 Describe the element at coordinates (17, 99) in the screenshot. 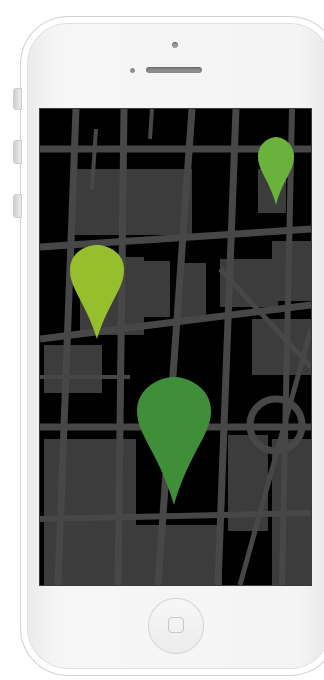

I see `mute-switch` at that location.